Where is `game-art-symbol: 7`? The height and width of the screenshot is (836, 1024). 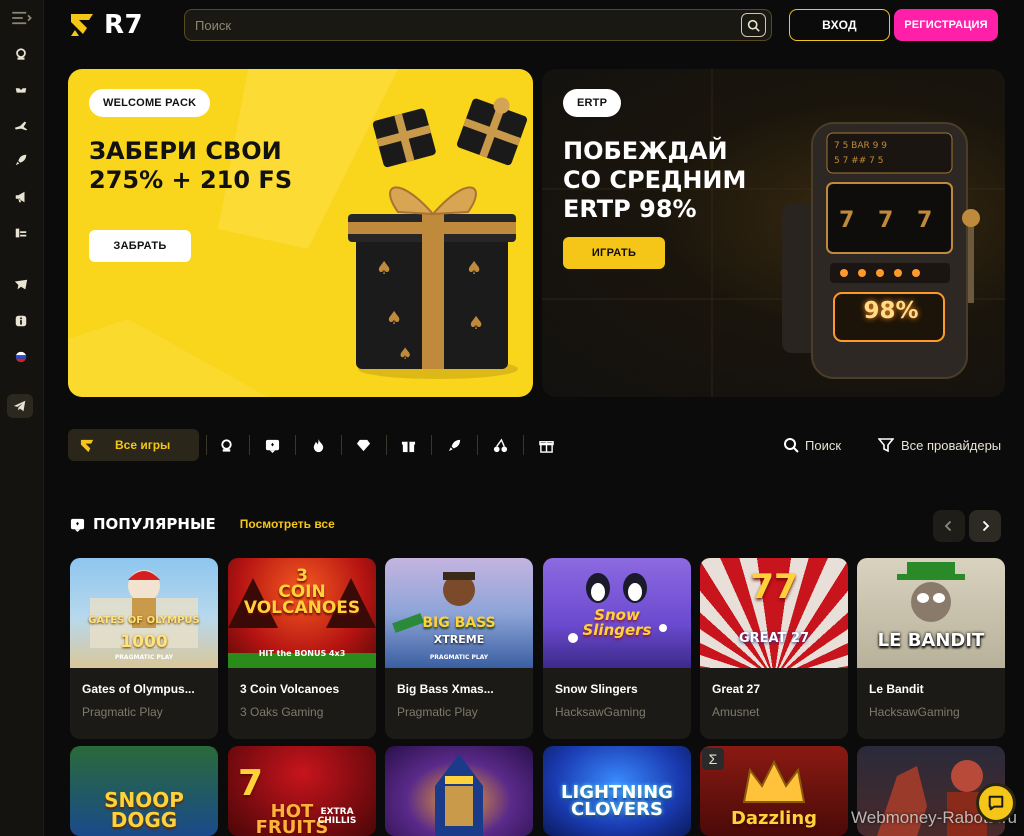 game-art-symbol: 7 is located at coordinates (251, 783).